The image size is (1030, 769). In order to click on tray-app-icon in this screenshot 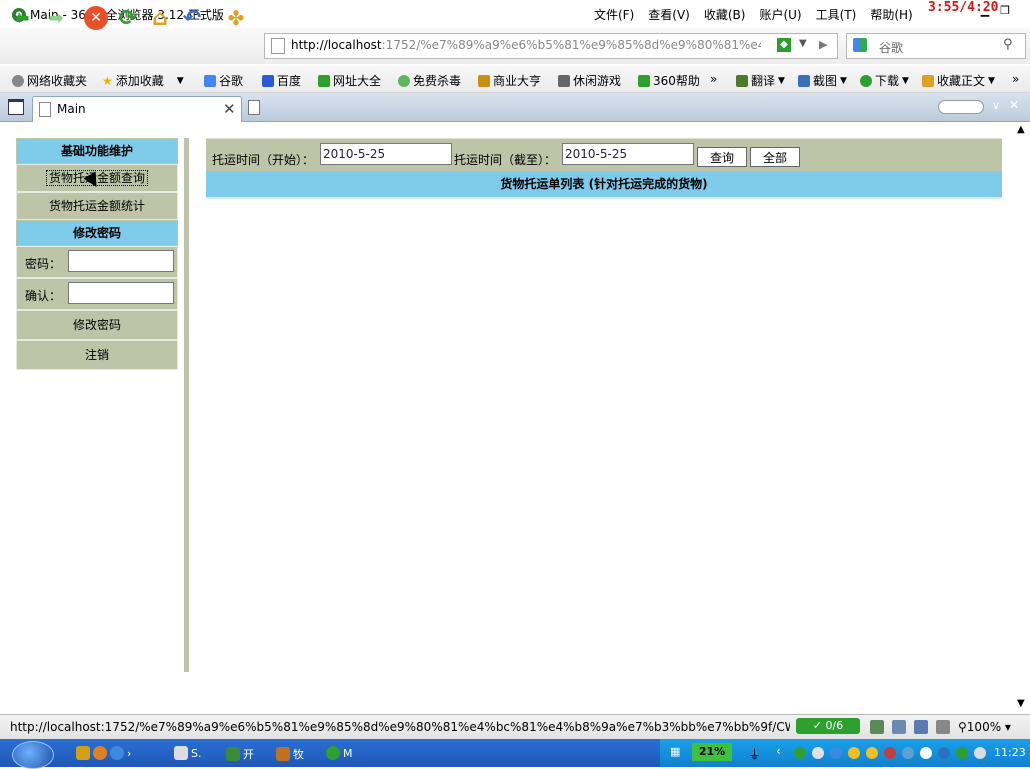, I will do `click(818, 753)`.